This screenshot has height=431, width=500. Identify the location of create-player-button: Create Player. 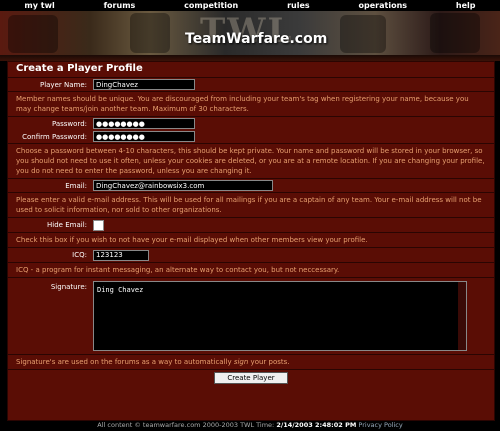
(251, 378).